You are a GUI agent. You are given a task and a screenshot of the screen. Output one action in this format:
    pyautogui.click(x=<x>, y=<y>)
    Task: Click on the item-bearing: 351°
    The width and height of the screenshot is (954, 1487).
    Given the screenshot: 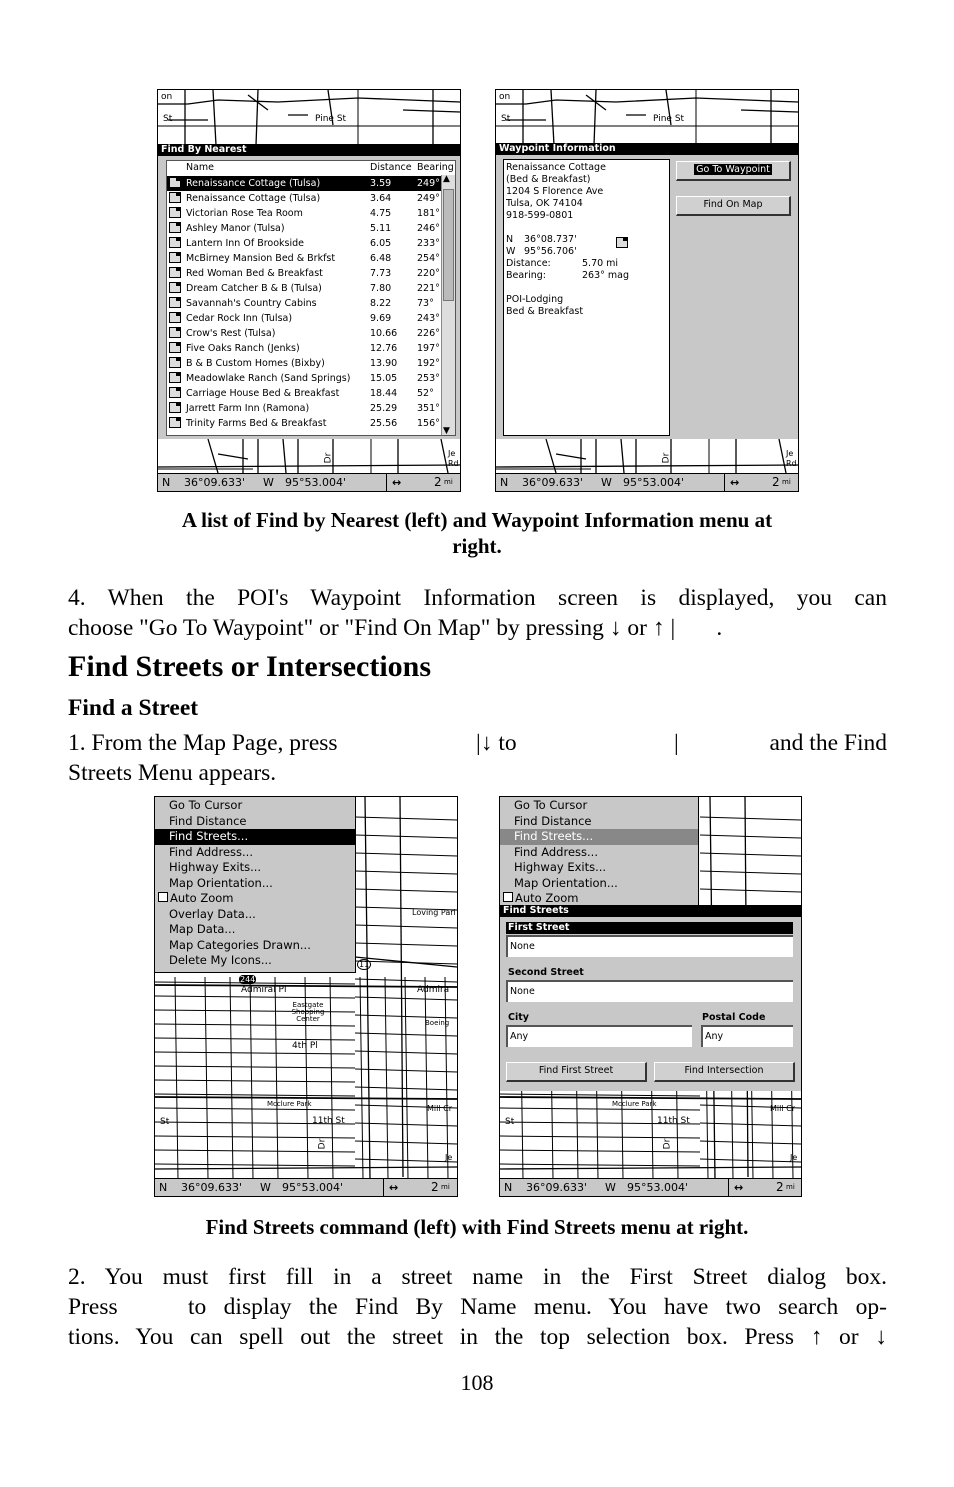 What is the action you would take?
    pyautogui.click(x=428, y=408)
    